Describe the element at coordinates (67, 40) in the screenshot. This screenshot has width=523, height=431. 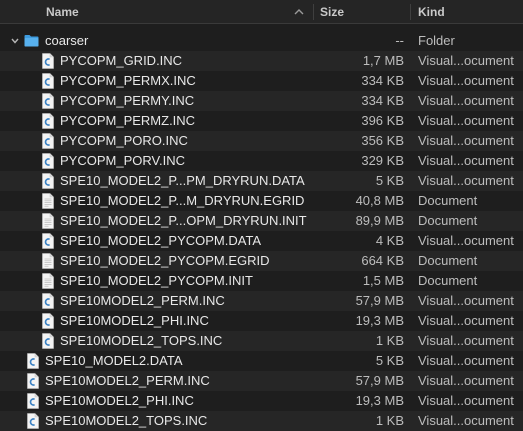
I see `folder-name: coarser` at that location.